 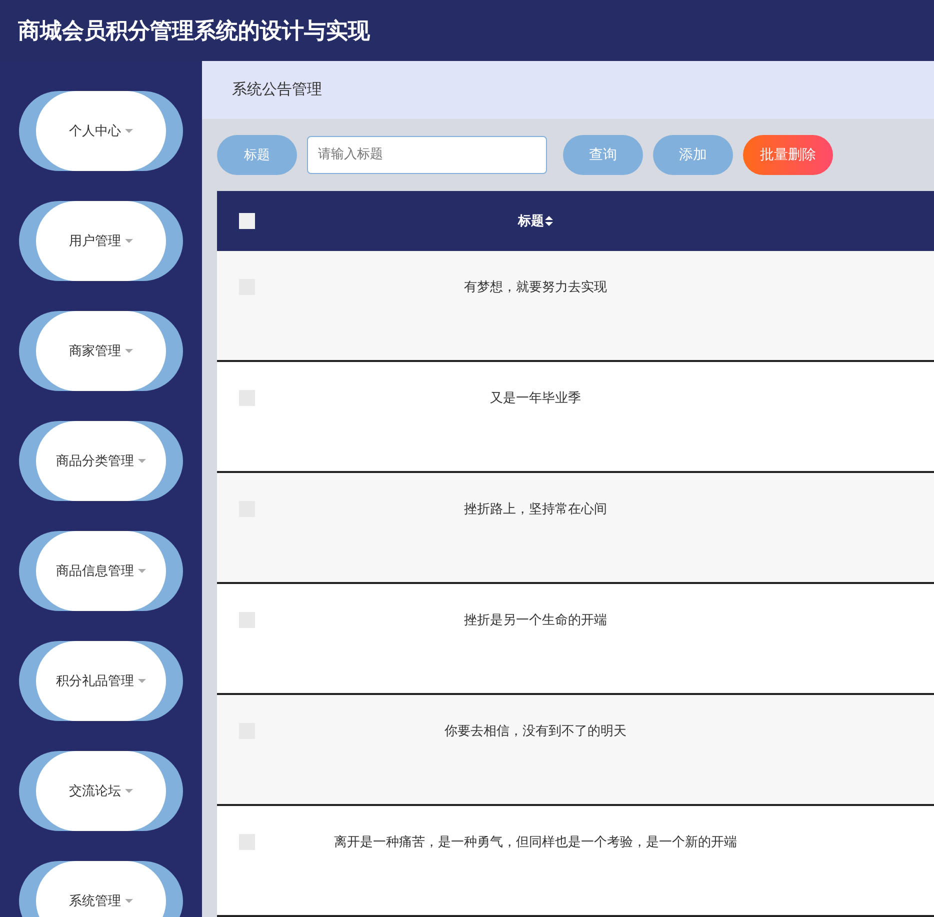 What do you see at coordinates (247, 221) in the screenshot?
I see `select-all-checkbox` at bounding box center [247, 221].